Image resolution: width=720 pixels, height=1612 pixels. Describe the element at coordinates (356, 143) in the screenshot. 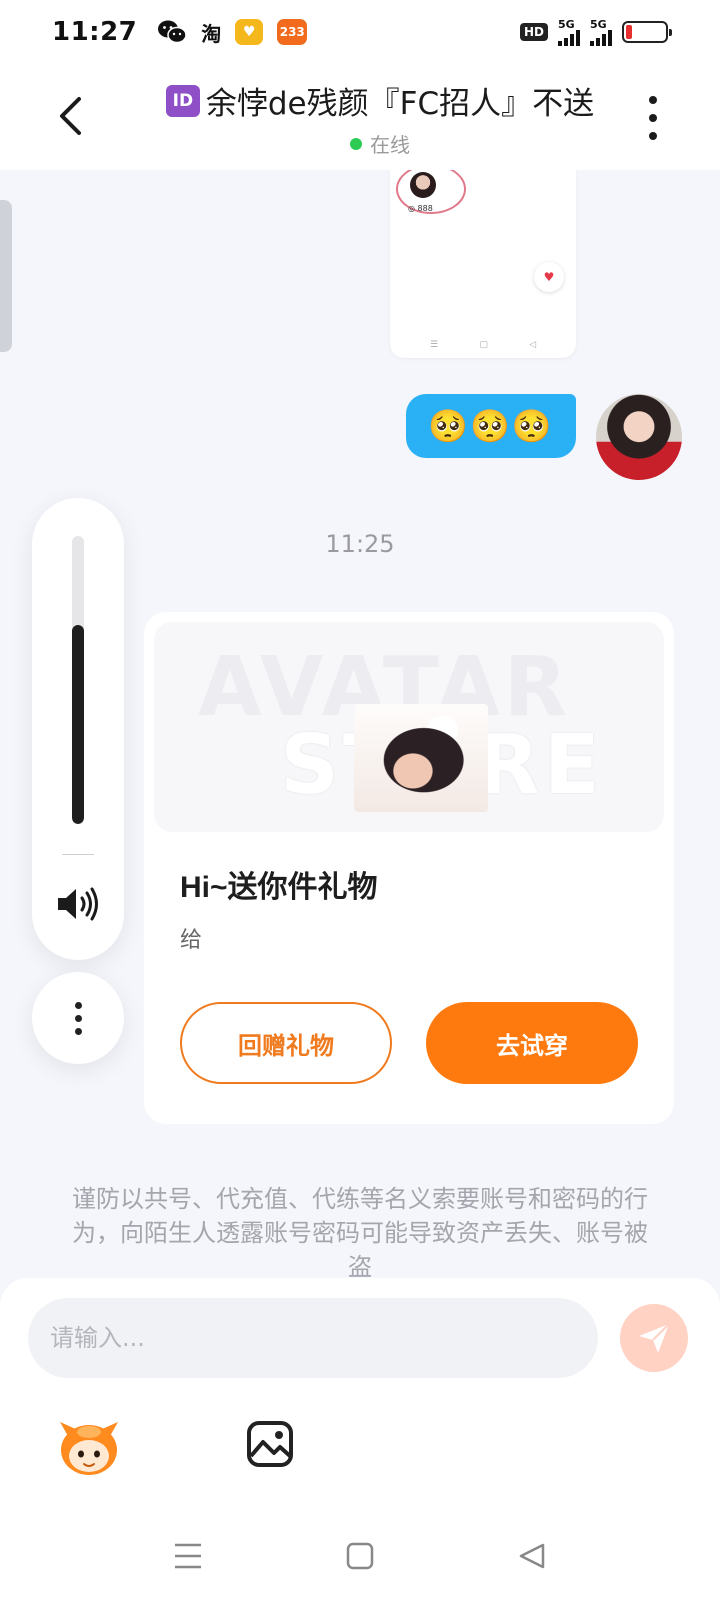

I see `online-dot-icon` at that location.